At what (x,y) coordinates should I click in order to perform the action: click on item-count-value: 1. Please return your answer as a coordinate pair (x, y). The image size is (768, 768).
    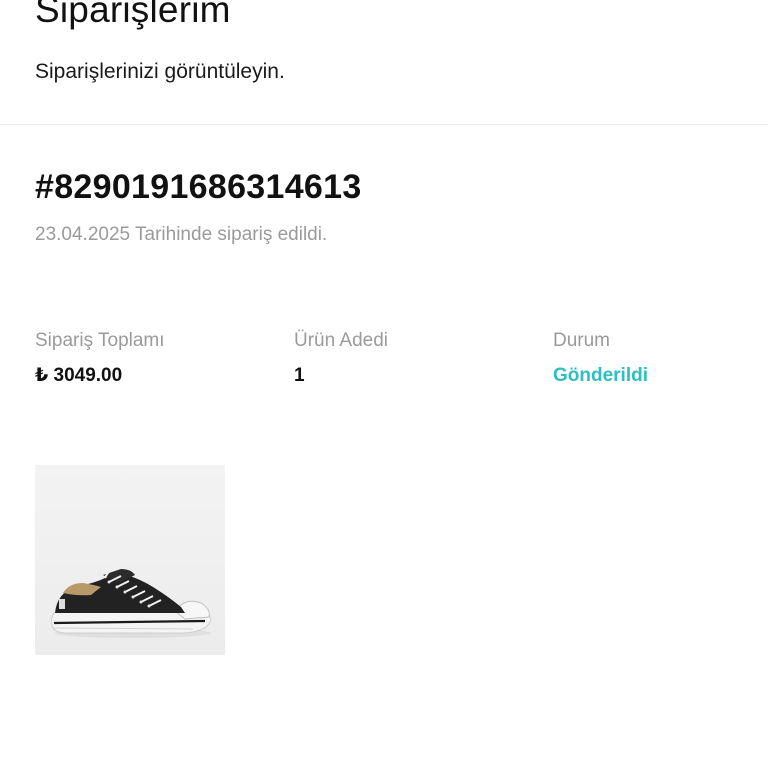
    Looking at the image, I should click on (299, 375).